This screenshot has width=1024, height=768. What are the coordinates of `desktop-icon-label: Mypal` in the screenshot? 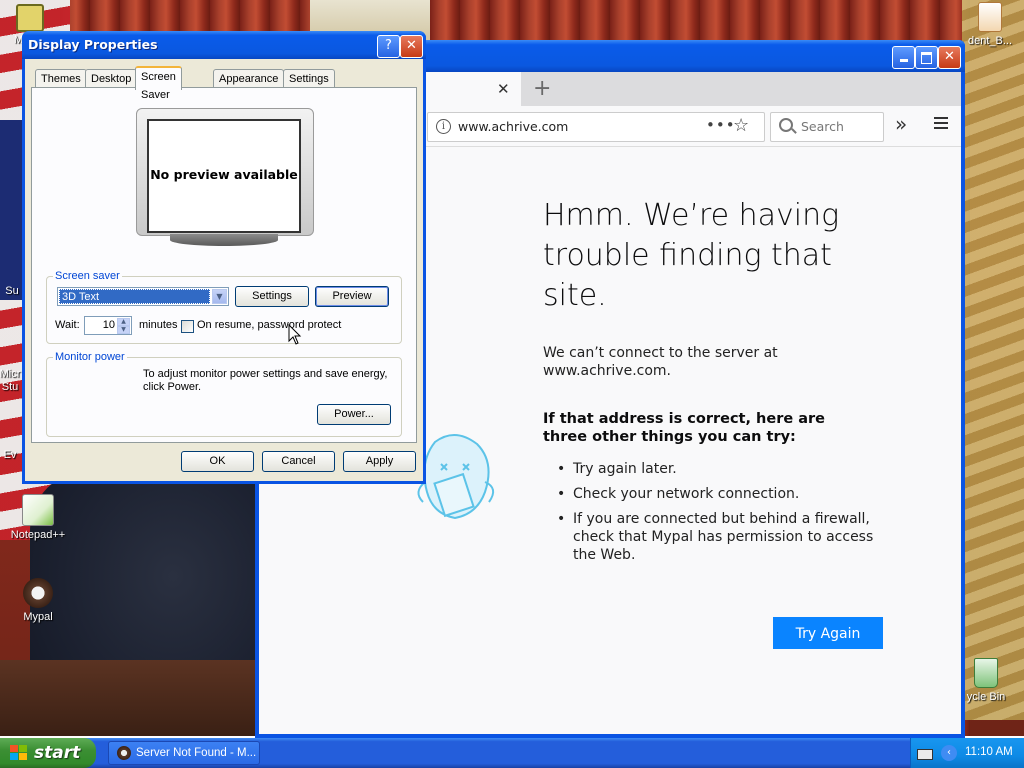 It's located at (38, 617).